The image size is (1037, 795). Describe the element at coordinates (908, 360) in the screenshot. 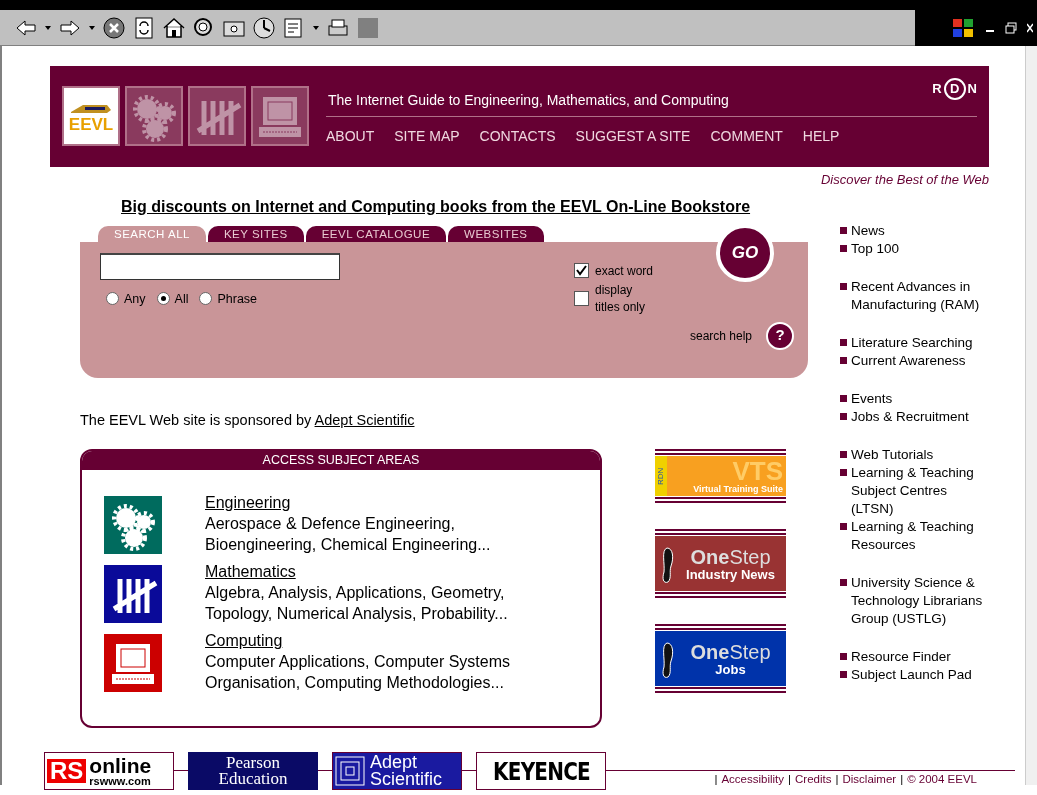

I see `sidebar-link: Current Awareness` at that location.